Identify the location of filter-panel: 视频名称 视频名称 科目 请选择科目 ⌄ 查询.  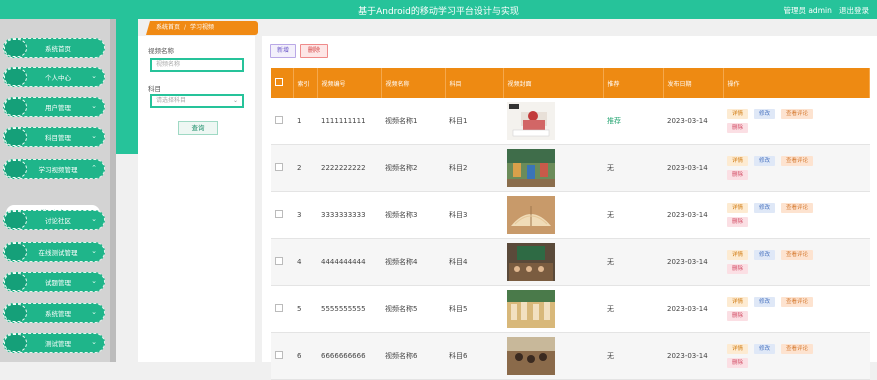
(196, 199).